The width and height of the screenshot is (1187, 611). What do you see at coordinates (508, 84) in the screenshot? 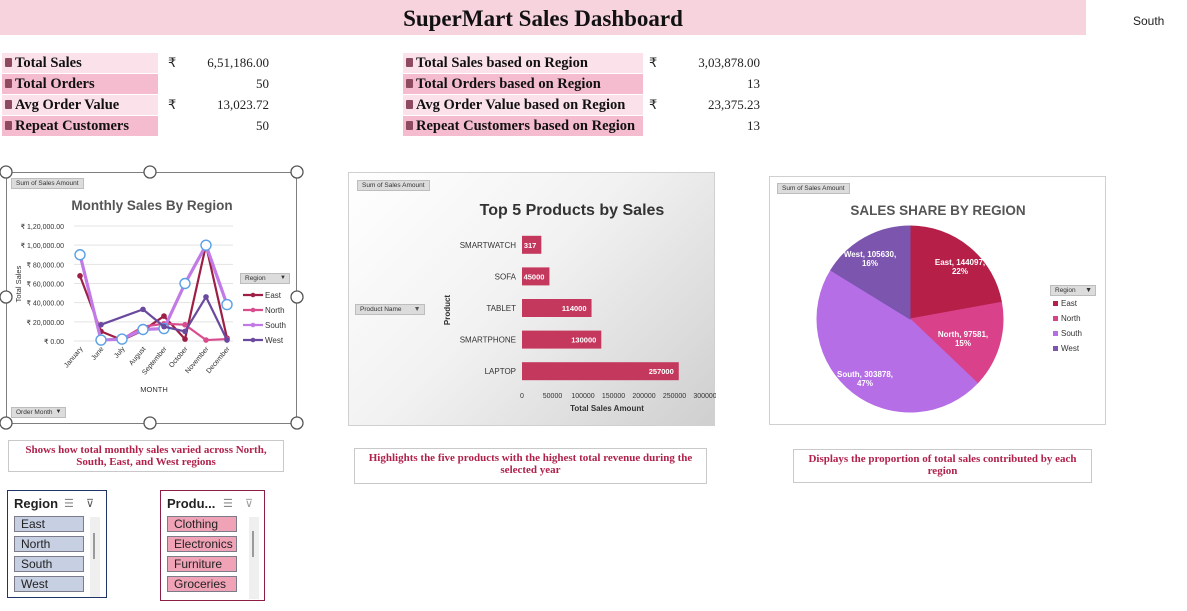
I see `kpi-label-text: Total Orders based on Region` at bounding box center [508, 84].